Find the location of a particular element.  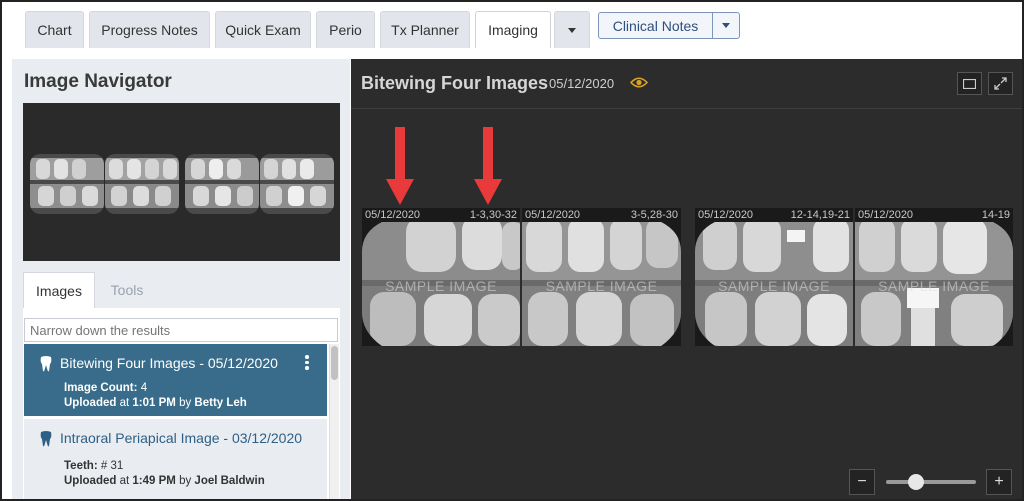

zoom-slider-knob is located at coordinates (916, 482).